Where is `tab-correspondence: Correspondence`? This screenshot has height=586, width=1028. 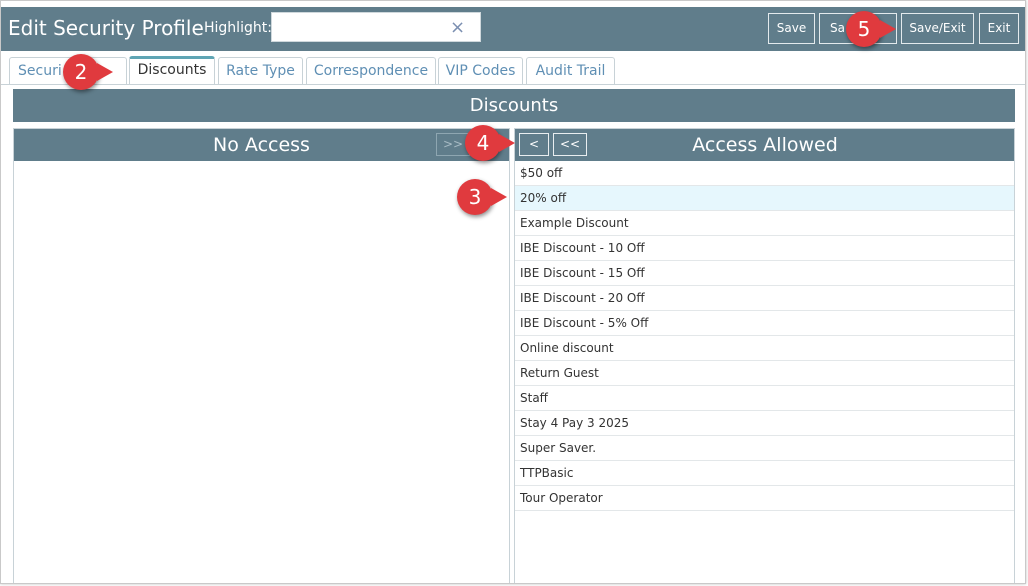
tab-correspondence: Correspondence is located at coordinates (371, 70).